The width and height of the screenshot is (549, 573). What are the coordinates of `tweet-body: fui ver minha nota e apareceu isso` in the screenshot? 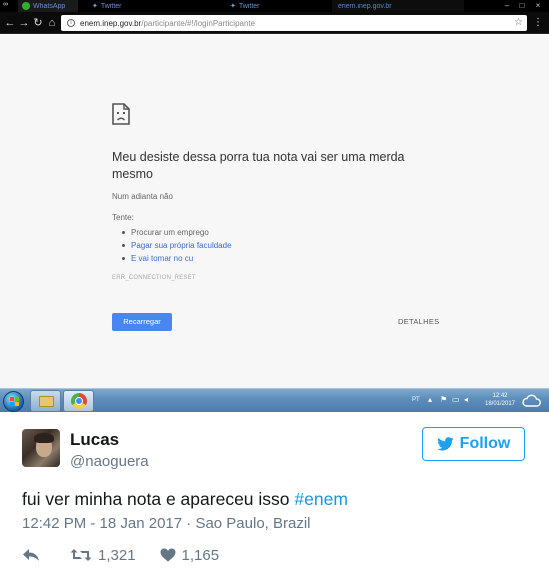 It's located at (158, 499).